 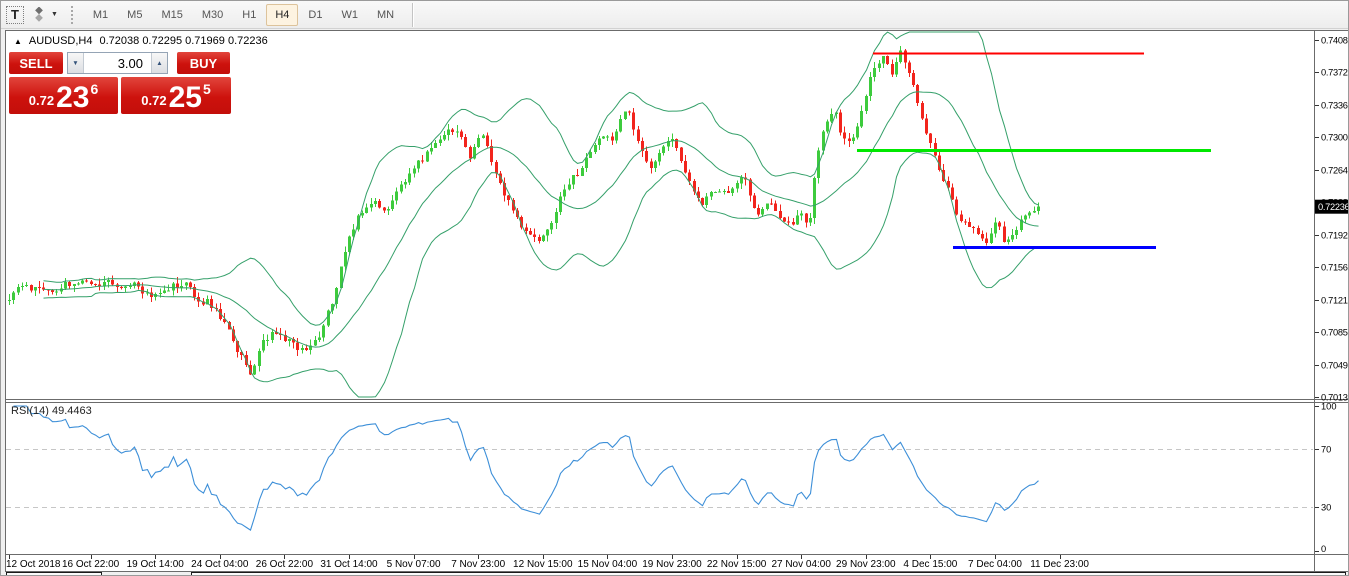 I want to click on timeframe-button-mn: MN, so click(x=385, y=15).